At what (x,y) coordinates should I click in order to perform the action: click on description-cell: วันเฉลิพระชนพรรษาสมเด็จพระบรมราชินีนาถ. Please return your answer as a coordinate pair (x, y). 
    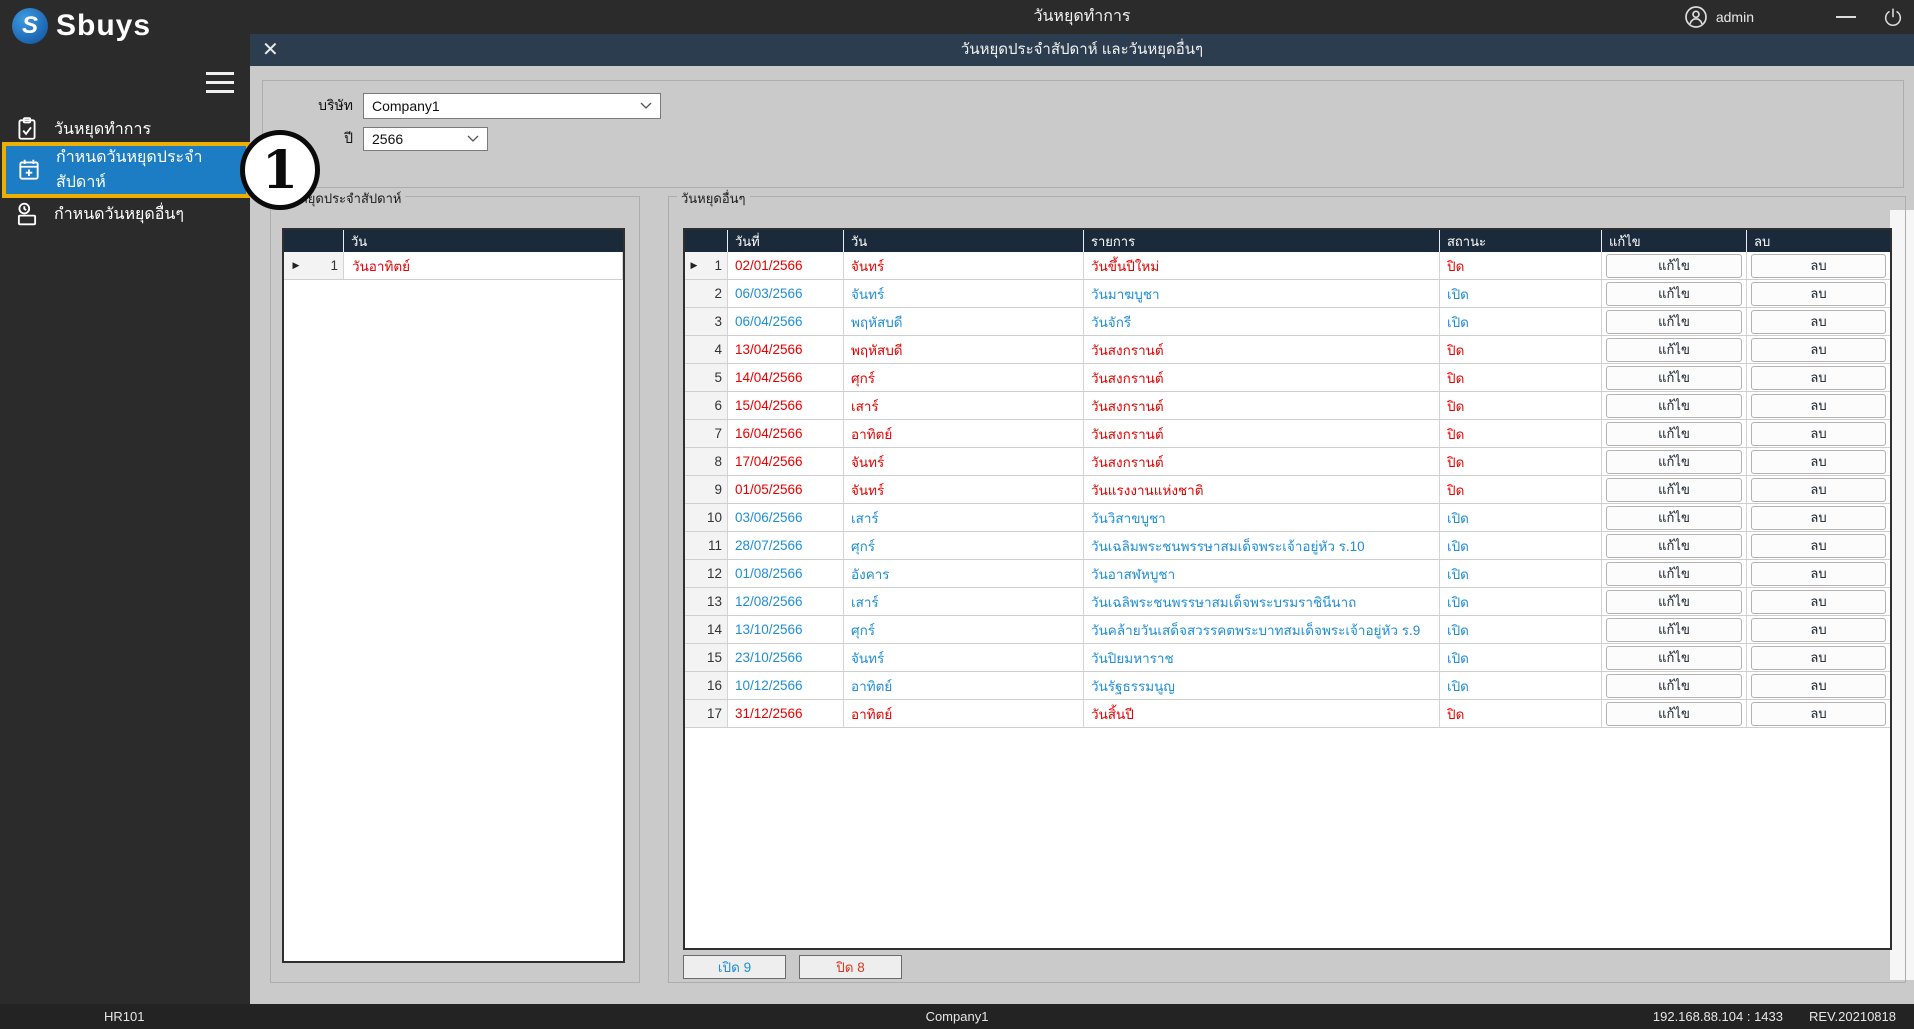
    Looking at the image, I should click on (1262, 601).